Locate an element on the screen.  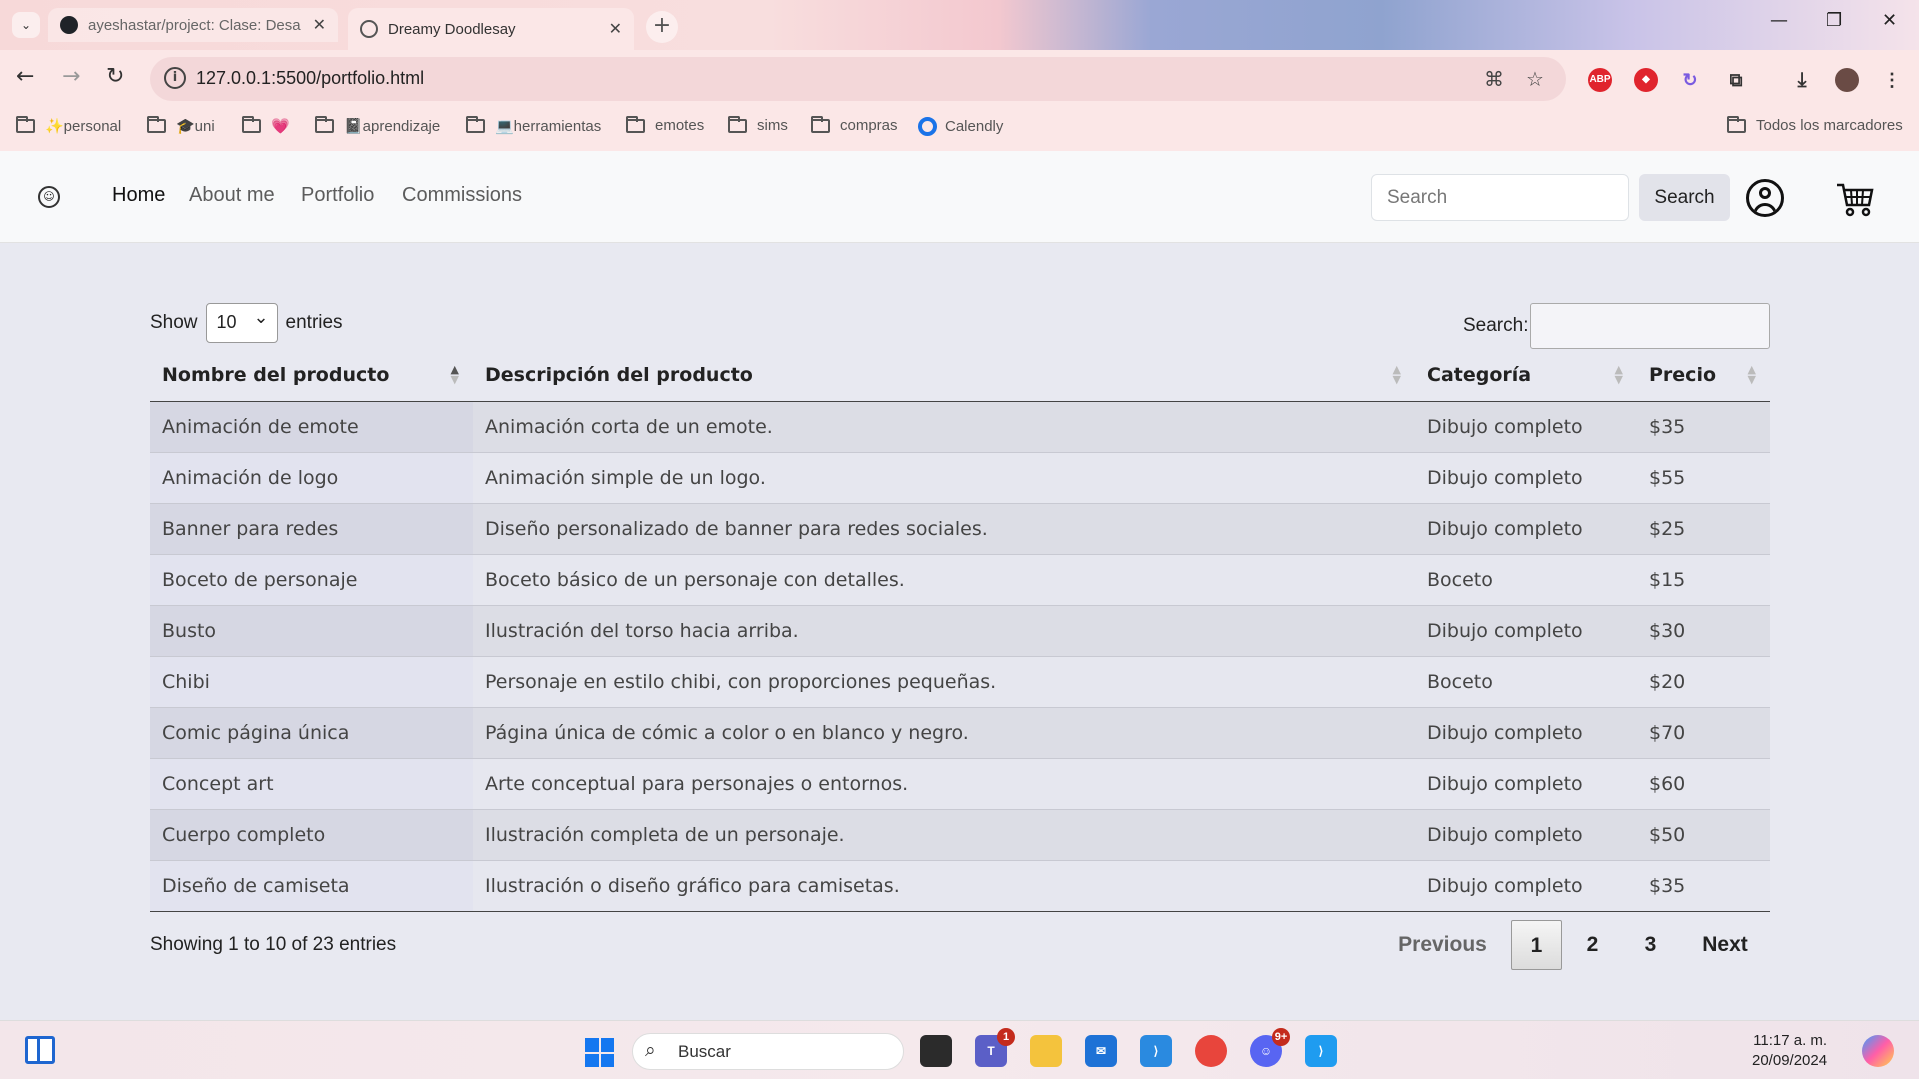
bookmark-calendly: Calendly is located at coordinates (960, 126).